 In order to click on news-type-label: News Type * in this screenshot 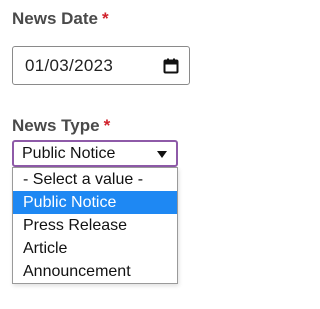, I will do `click(61, 126)`.